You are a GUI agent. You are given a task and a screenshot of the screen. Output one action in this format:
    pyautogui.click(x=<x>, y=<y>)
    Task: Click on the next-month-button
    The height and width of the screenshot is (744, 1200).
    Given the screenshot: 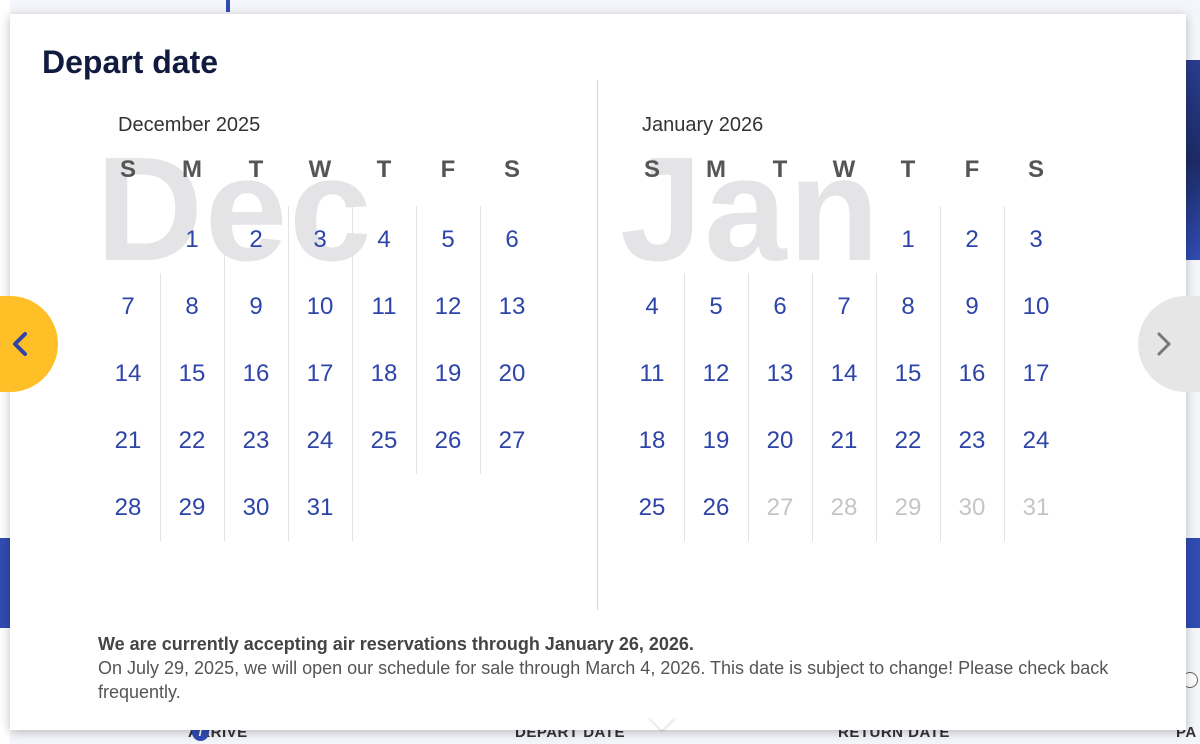 What is the action you would take?
    pyautogui.click(x=1169, y=344)
    